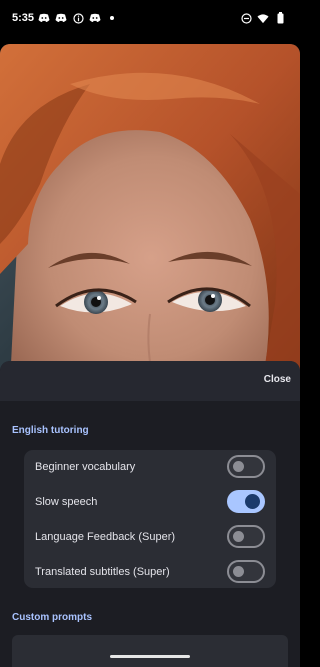 The width and height of the screenshot is (320, 667). I want to click on status-time: 5:35, so click(23, 18).